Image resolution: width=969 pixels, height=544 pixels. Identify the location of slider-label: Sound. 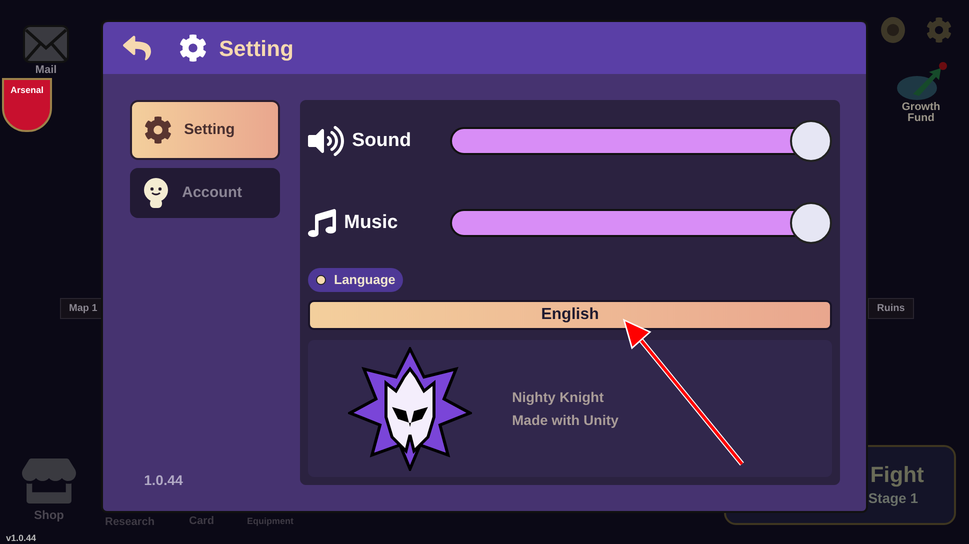
(382, 140).